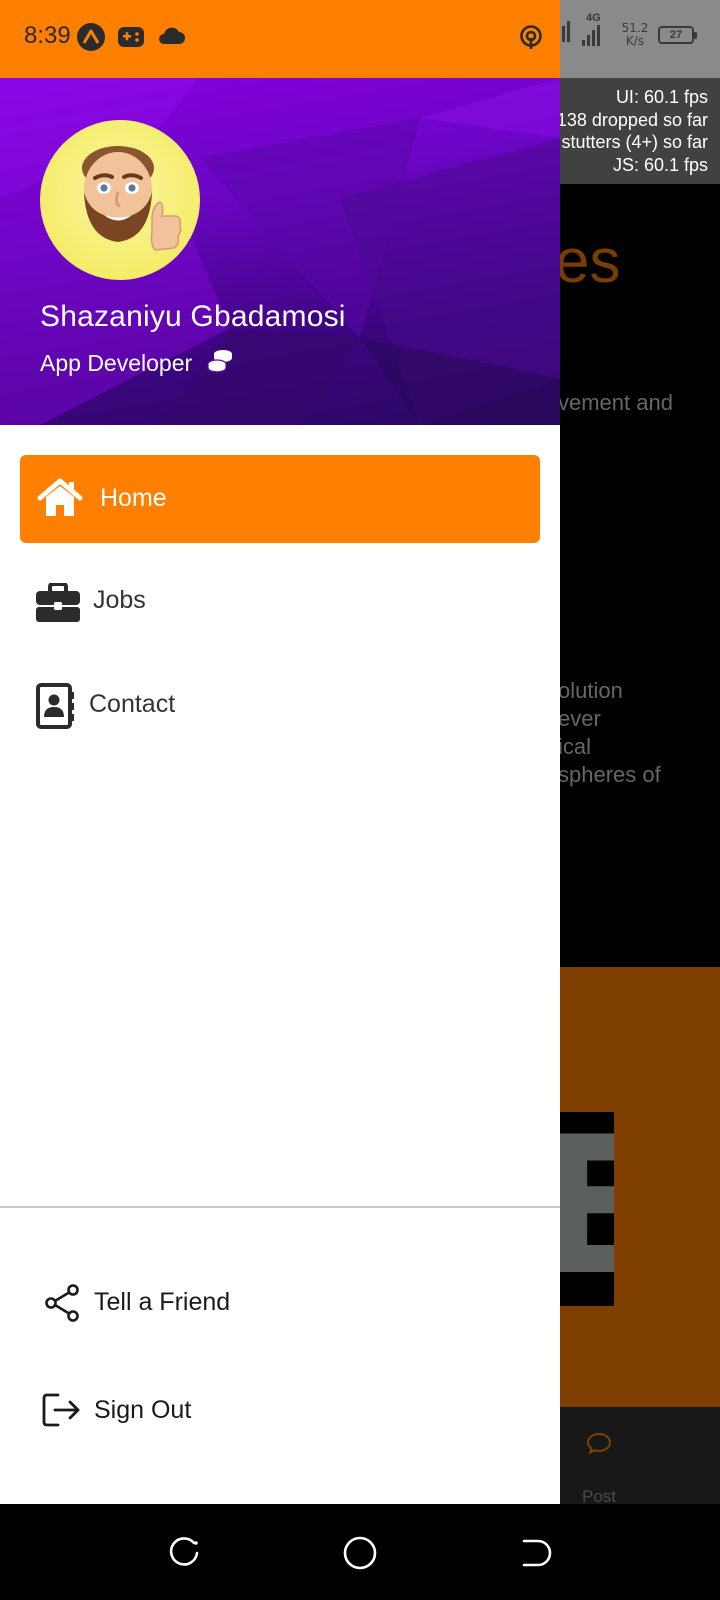 This screenshot has width=720, height=1600. I want to click on recent-apps-icon, so click(185, 1553).